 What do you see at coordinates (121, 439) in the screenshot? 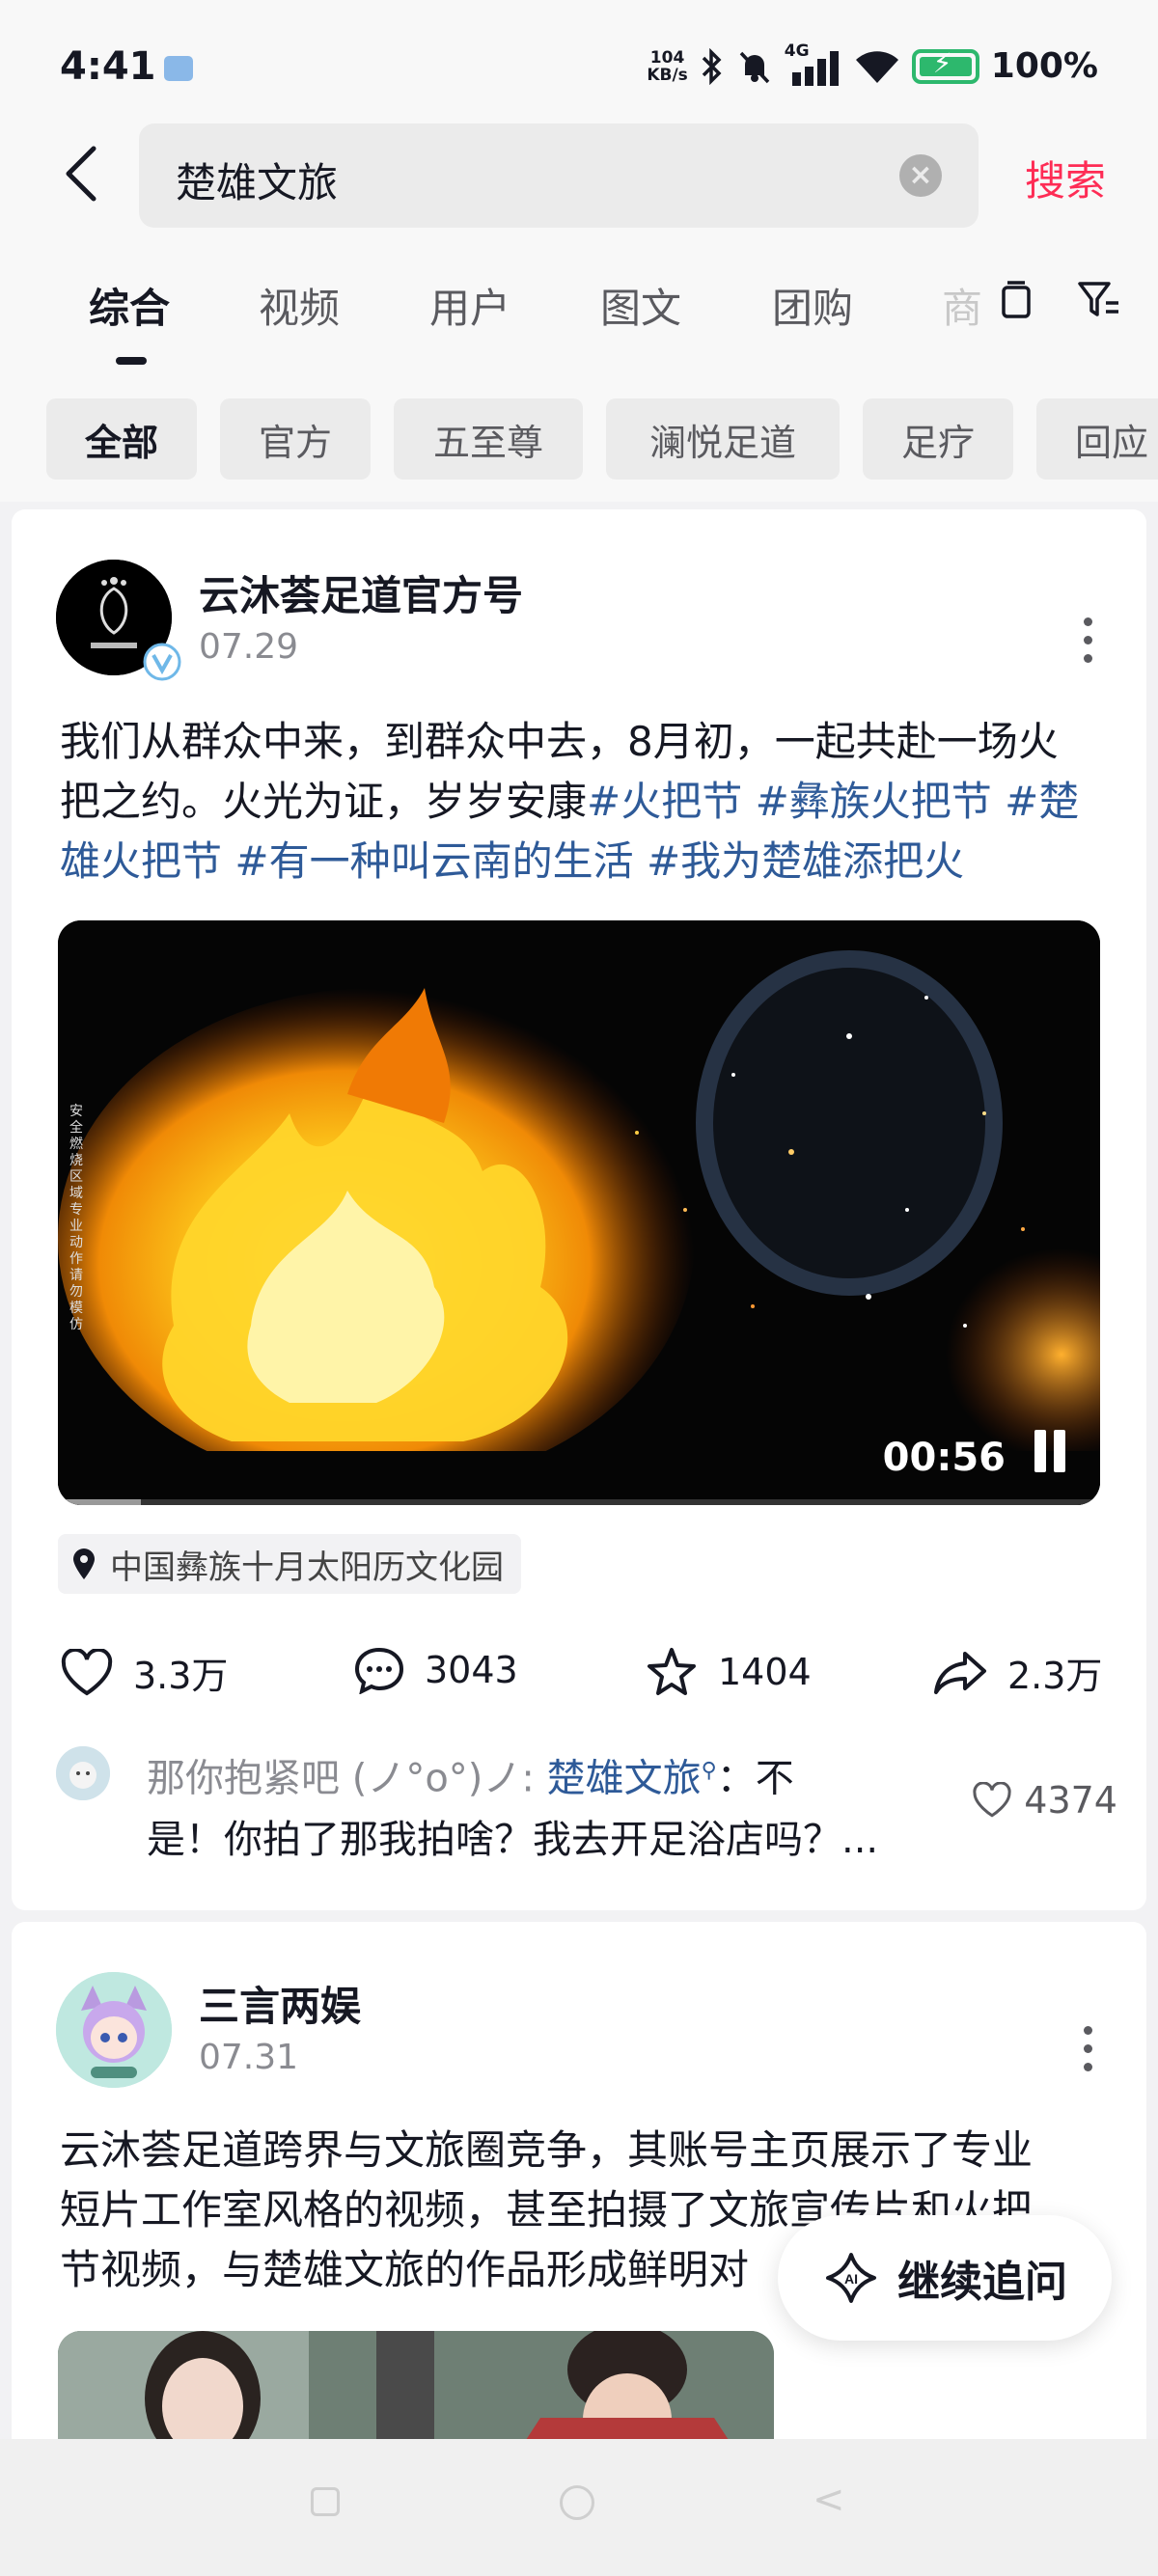
I see `chip-all: 全部` at bounding box center [121, 439].